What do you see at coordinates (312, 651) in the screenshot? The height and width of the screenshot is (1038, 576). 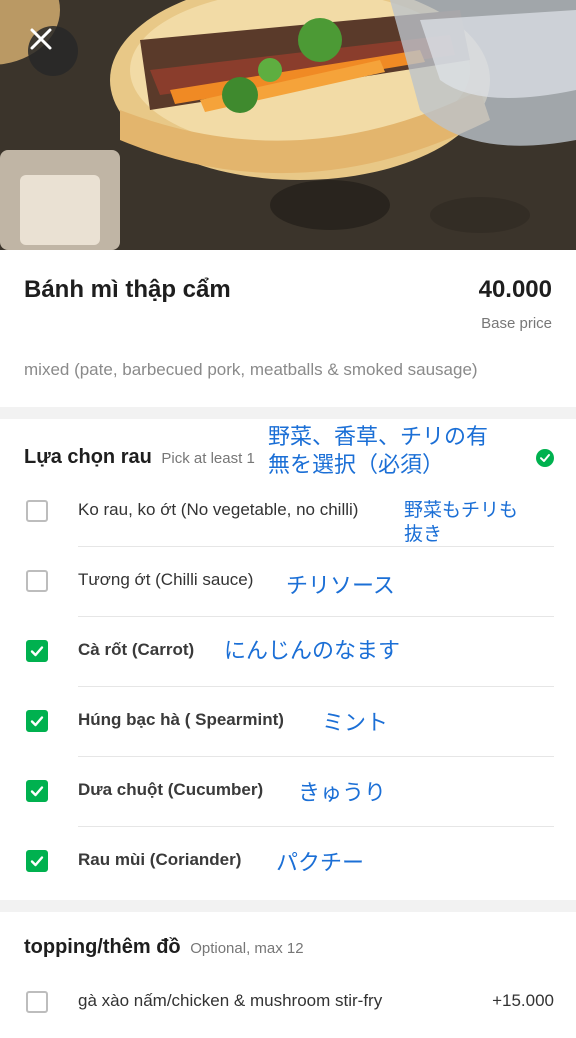 I see `annotation-option: にんじんのなます` at bounding box center [312, 651].